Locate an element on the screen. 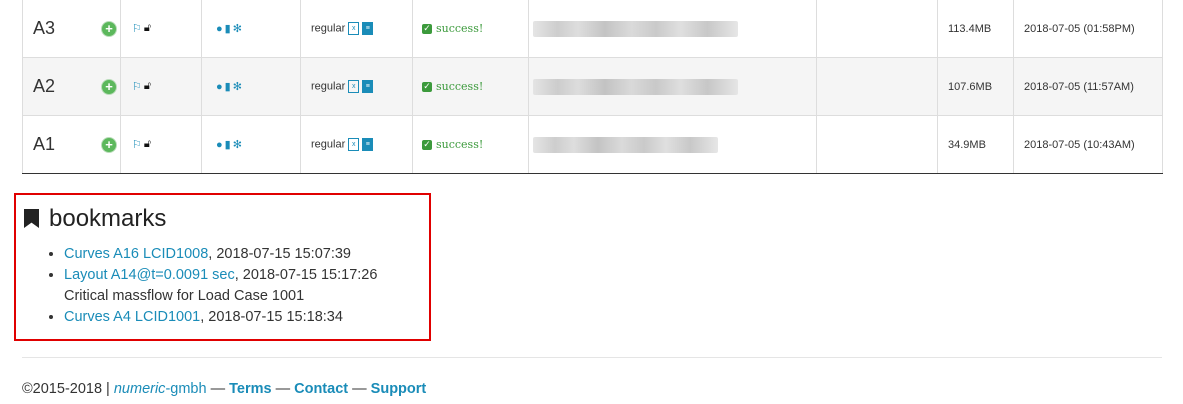  contact-link: Contact is located at coordinates (321, 389).